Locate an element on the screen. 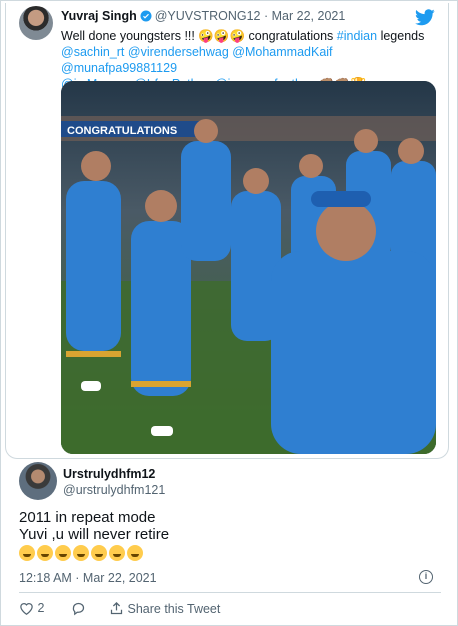 The width and height of the screenshot is (458, 626). tweet-text-part: legends is located at coordinates (401, 36).